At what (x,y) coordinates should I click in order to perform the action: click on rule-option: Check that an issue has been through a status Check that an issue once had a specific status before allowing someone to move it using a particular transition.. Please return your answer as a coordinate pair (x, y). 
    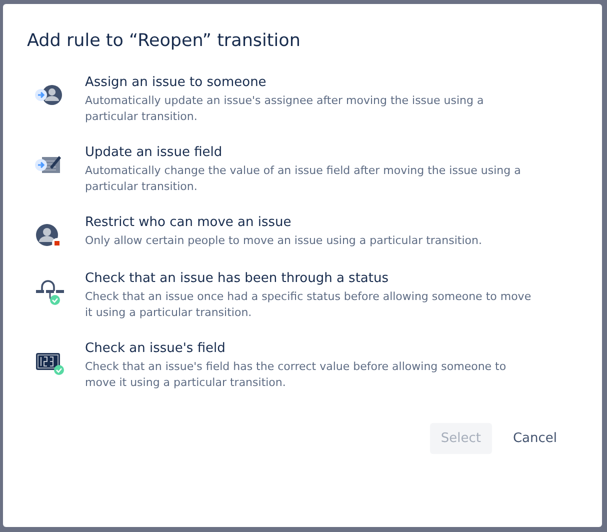
    Looking at the image, I should click on (301, 296).